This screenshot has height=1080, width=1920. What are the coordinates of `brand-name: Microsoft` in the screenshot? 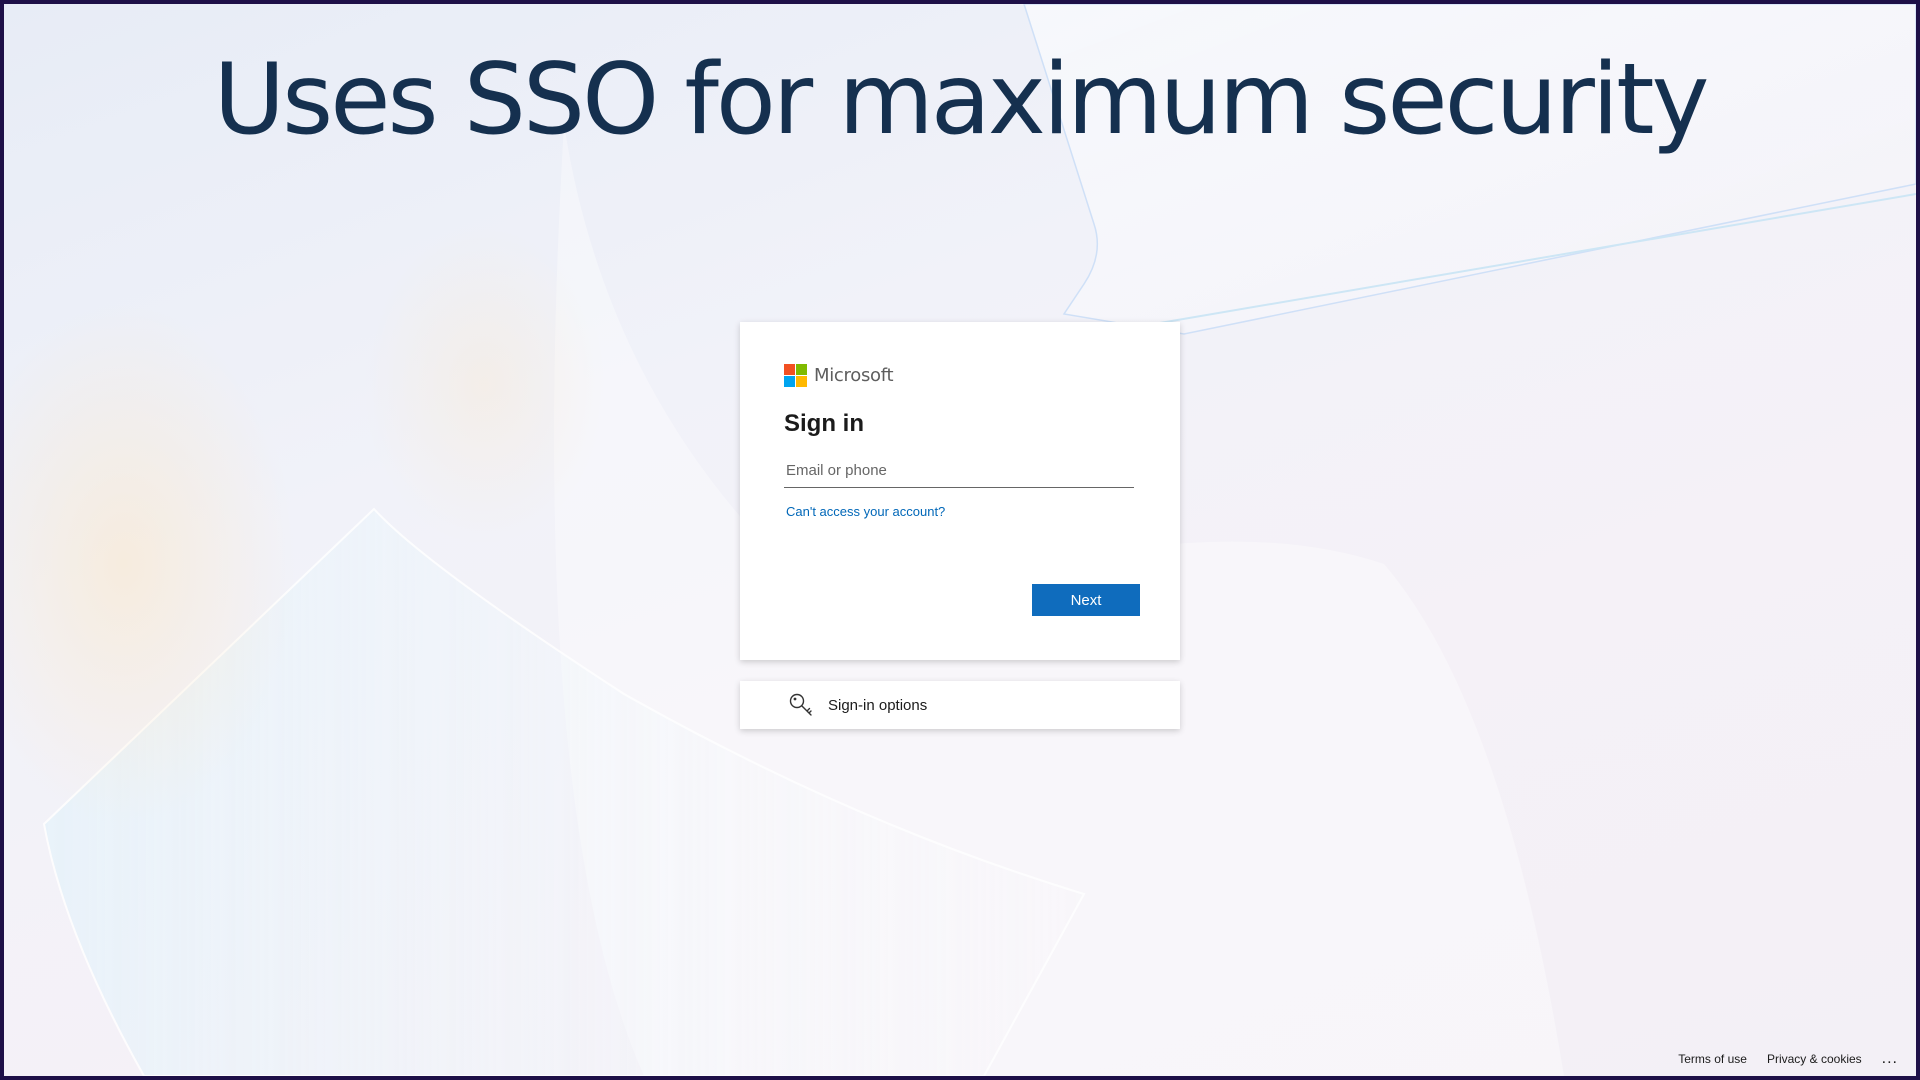 It's located at (854, 375).